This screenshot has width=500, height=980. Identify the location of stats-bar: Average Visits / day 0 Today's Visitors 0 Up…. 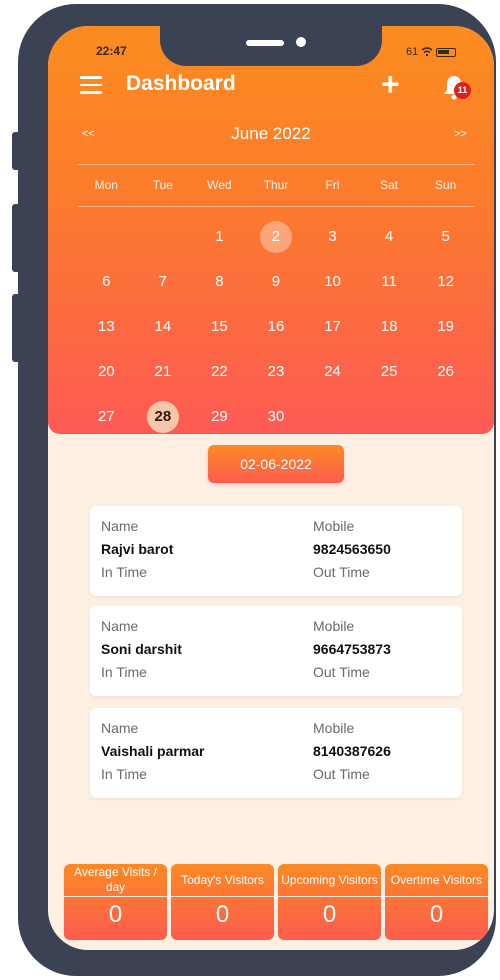
(276, 904).